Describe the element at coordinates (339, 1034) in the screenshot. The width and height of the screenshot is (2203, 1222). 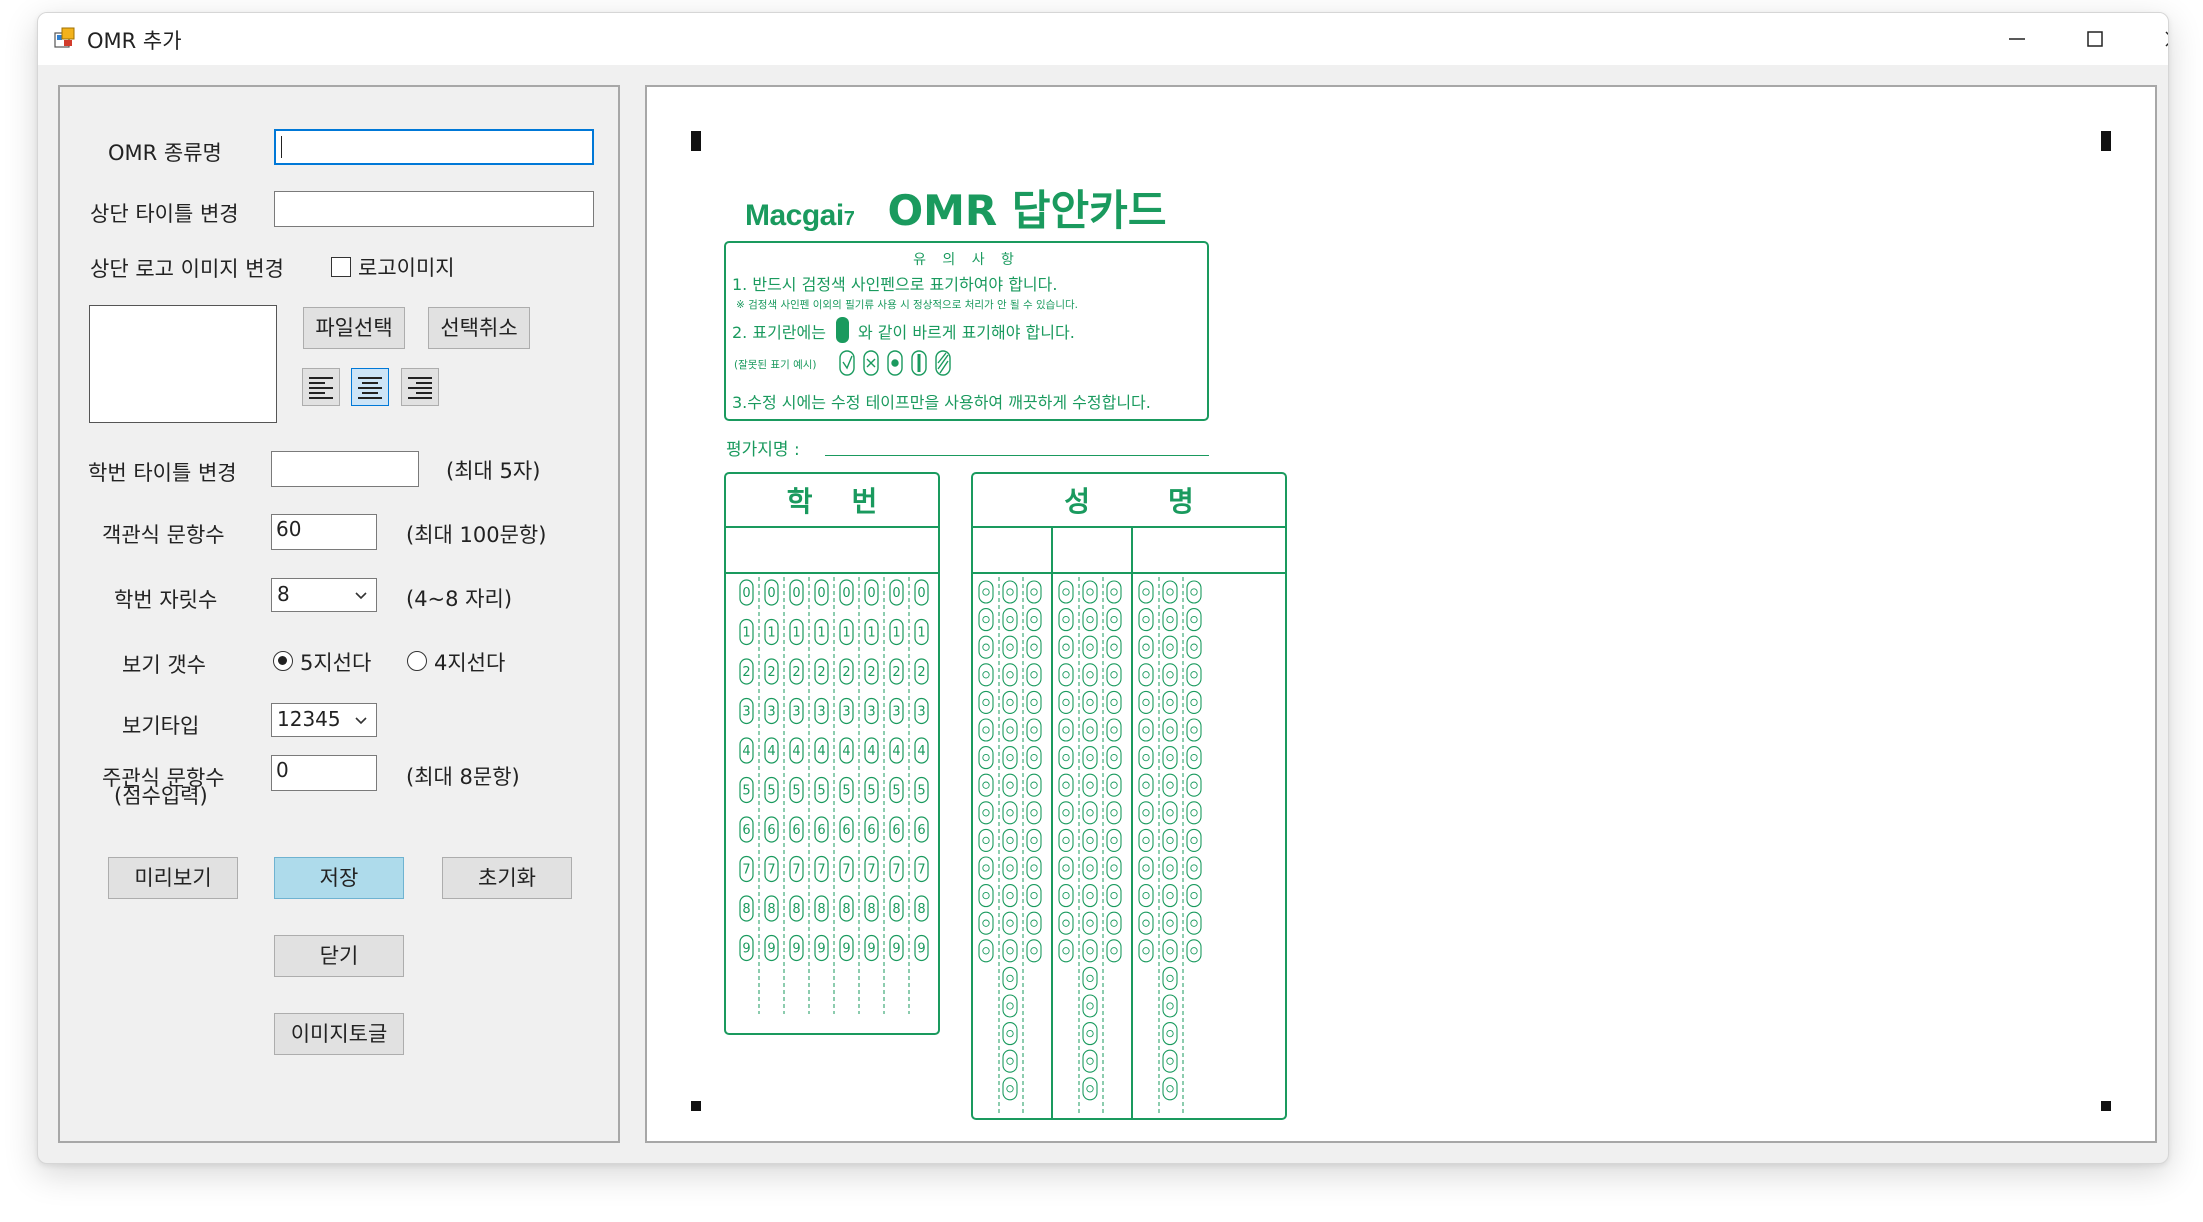
I see `image-toggle-button: 이미지토글` at that location.